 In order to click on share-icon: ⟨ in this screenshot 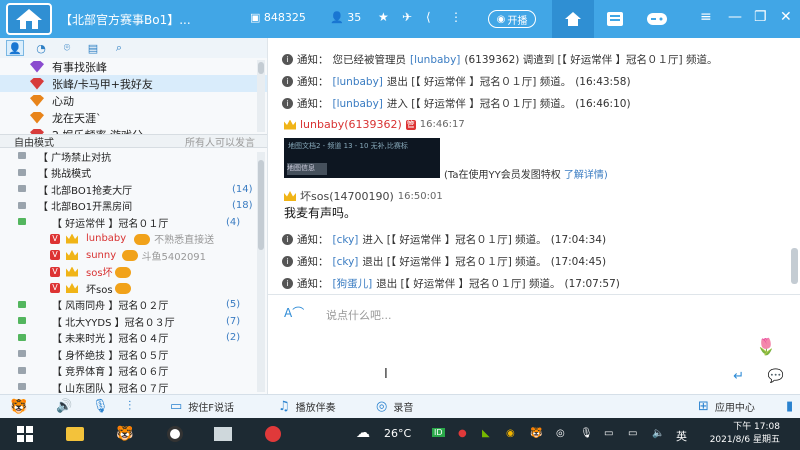, I will do `click(428, 17)`.